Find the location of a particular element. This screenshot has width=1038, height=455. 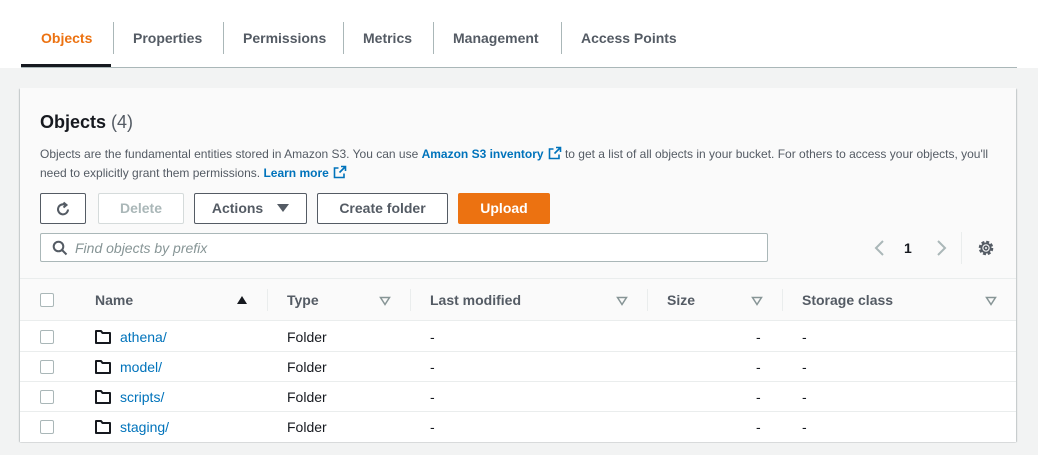

next-page-icon is located at coordinates (941, 248).